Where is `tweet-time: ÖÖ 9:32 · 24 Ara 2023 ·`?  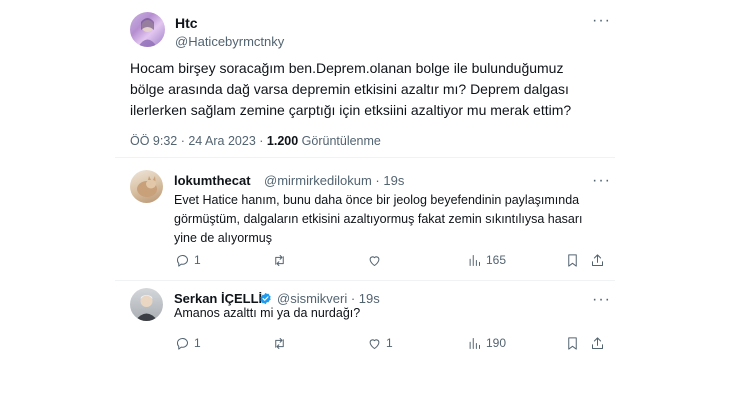
tweet-time: ÖÖ 9:32 · 24 Ara 2023 · is located at coordinates (198, 141).